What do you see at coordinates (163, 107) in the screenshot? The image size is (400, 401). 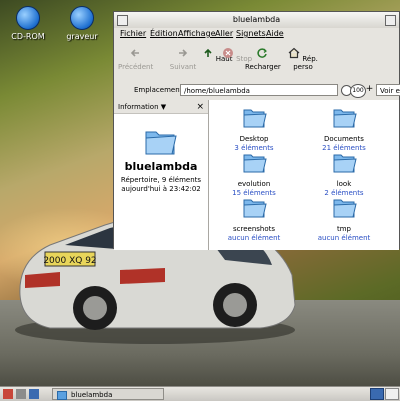 I see `chevron-down-icon: ▼` at bounding box center [163, 107].